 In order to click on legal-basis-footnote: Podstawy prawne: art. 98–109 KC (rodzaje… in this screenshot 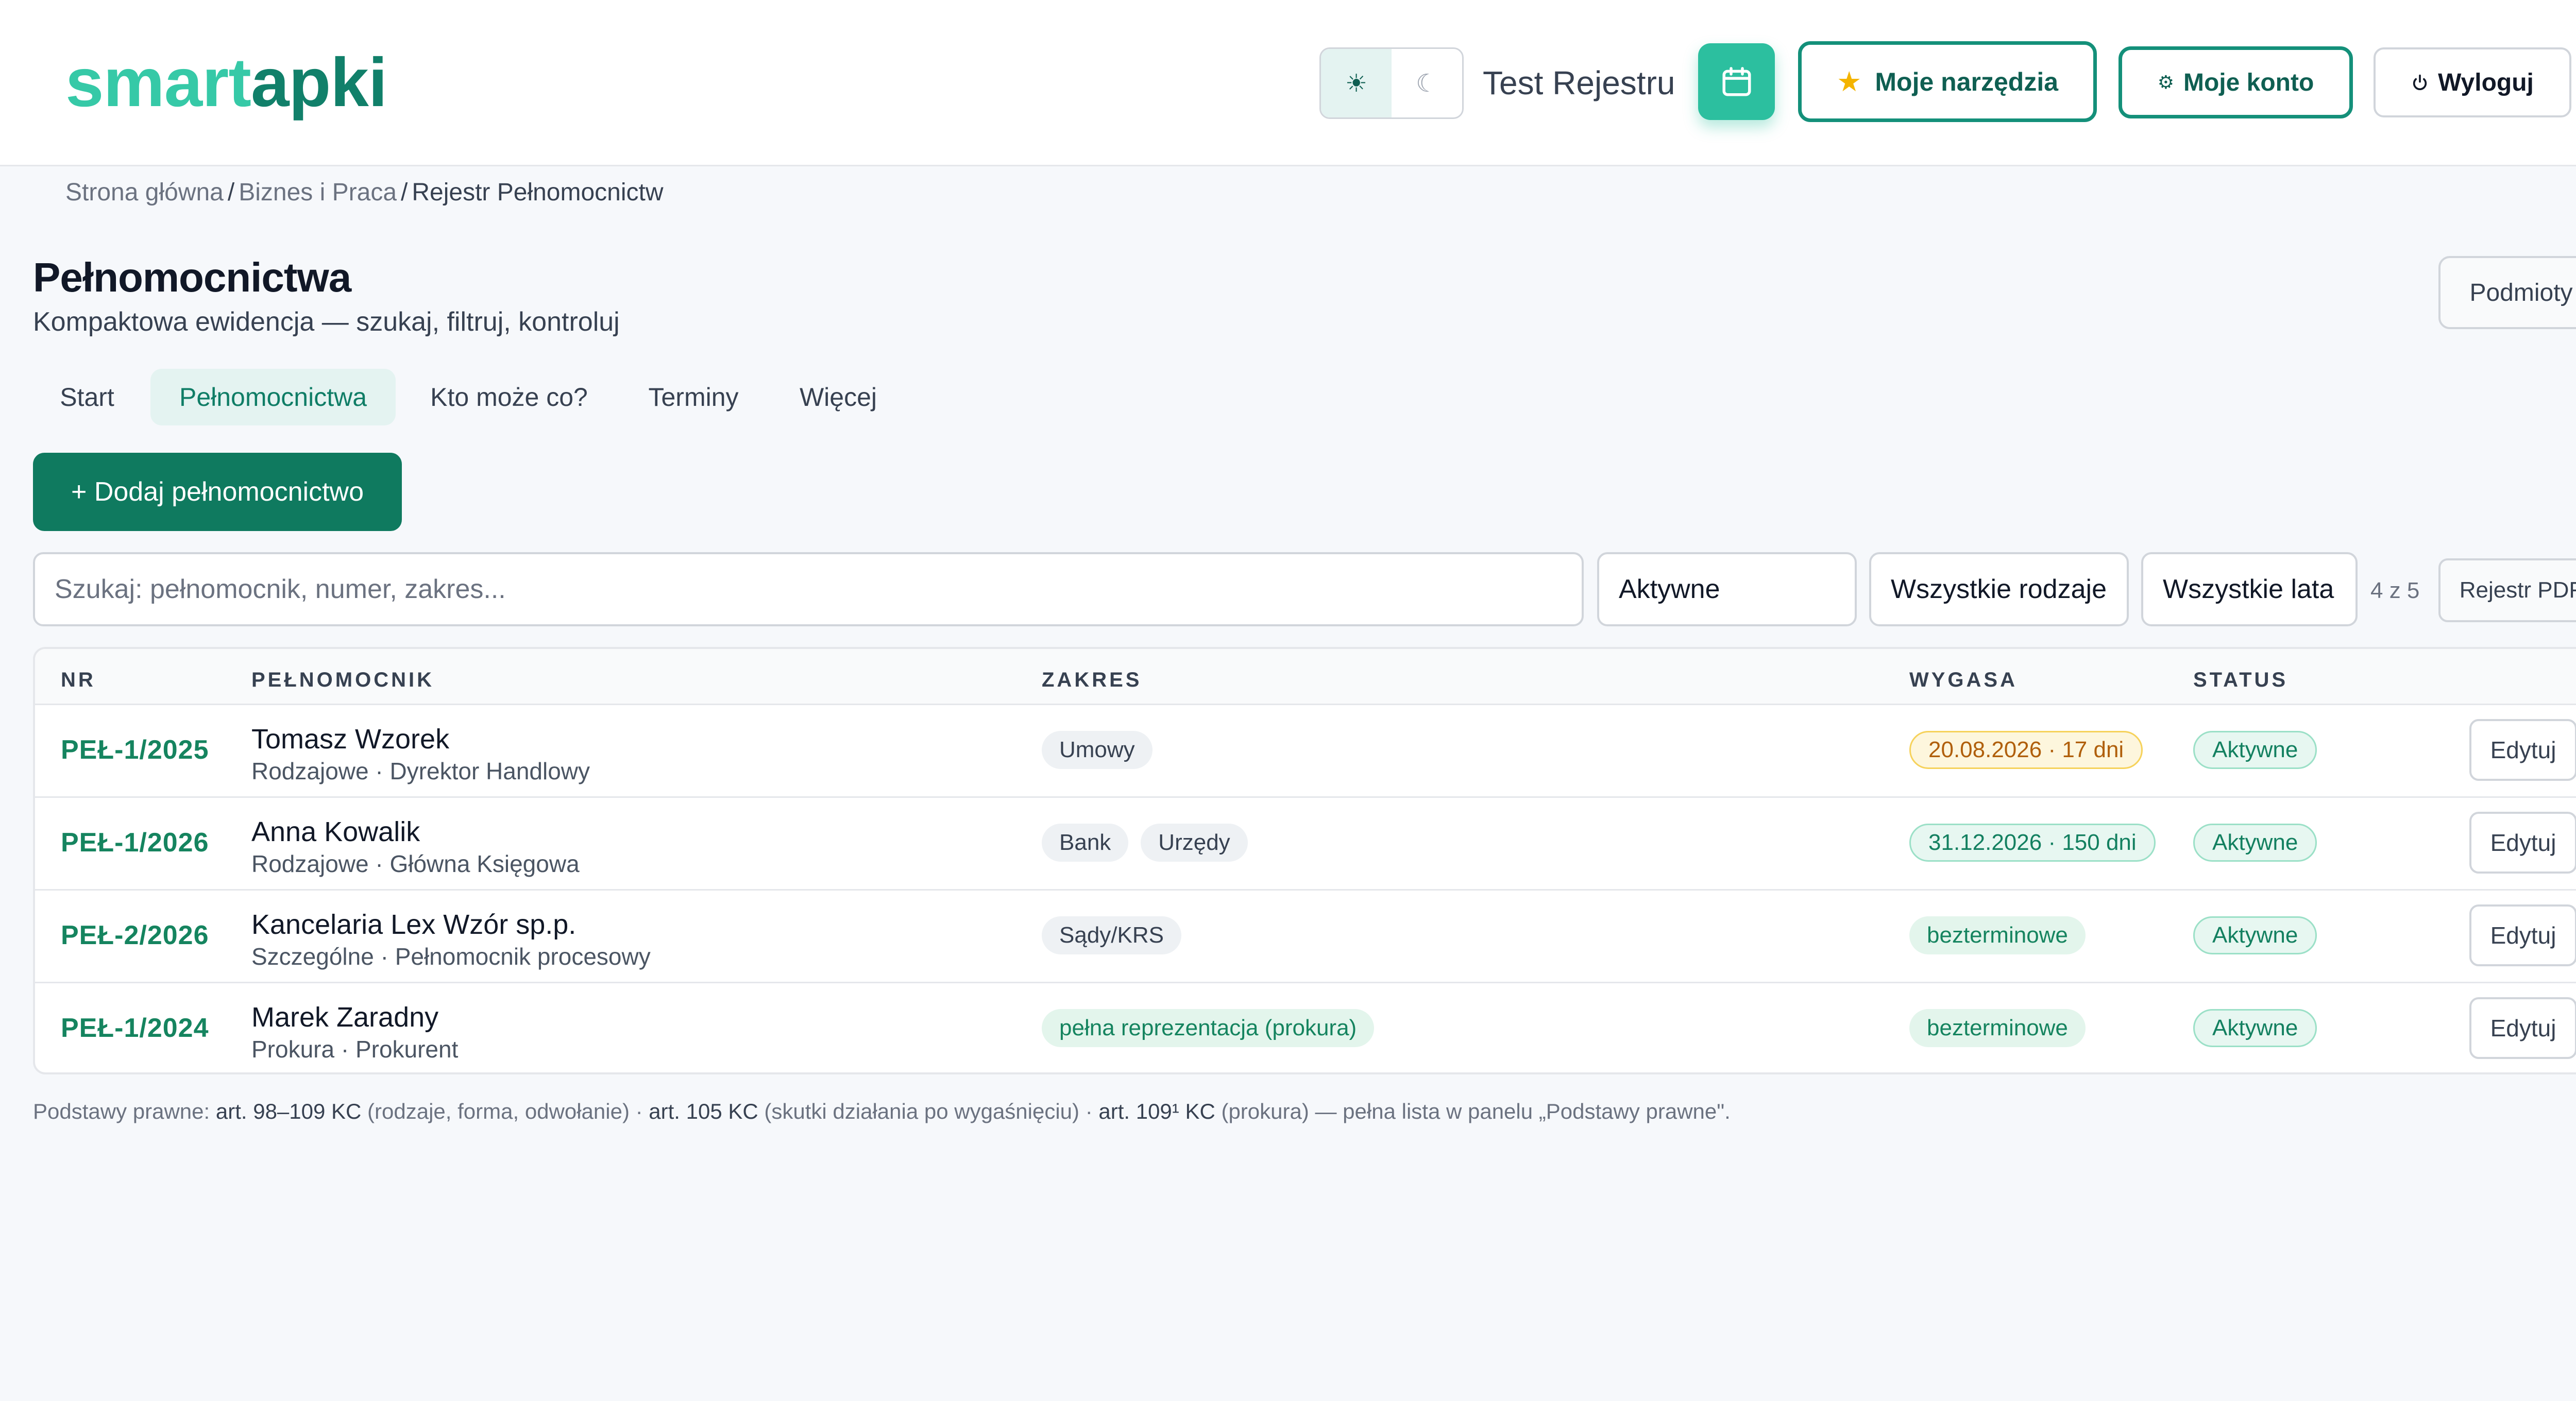, I will do `click(882, 1111)`.